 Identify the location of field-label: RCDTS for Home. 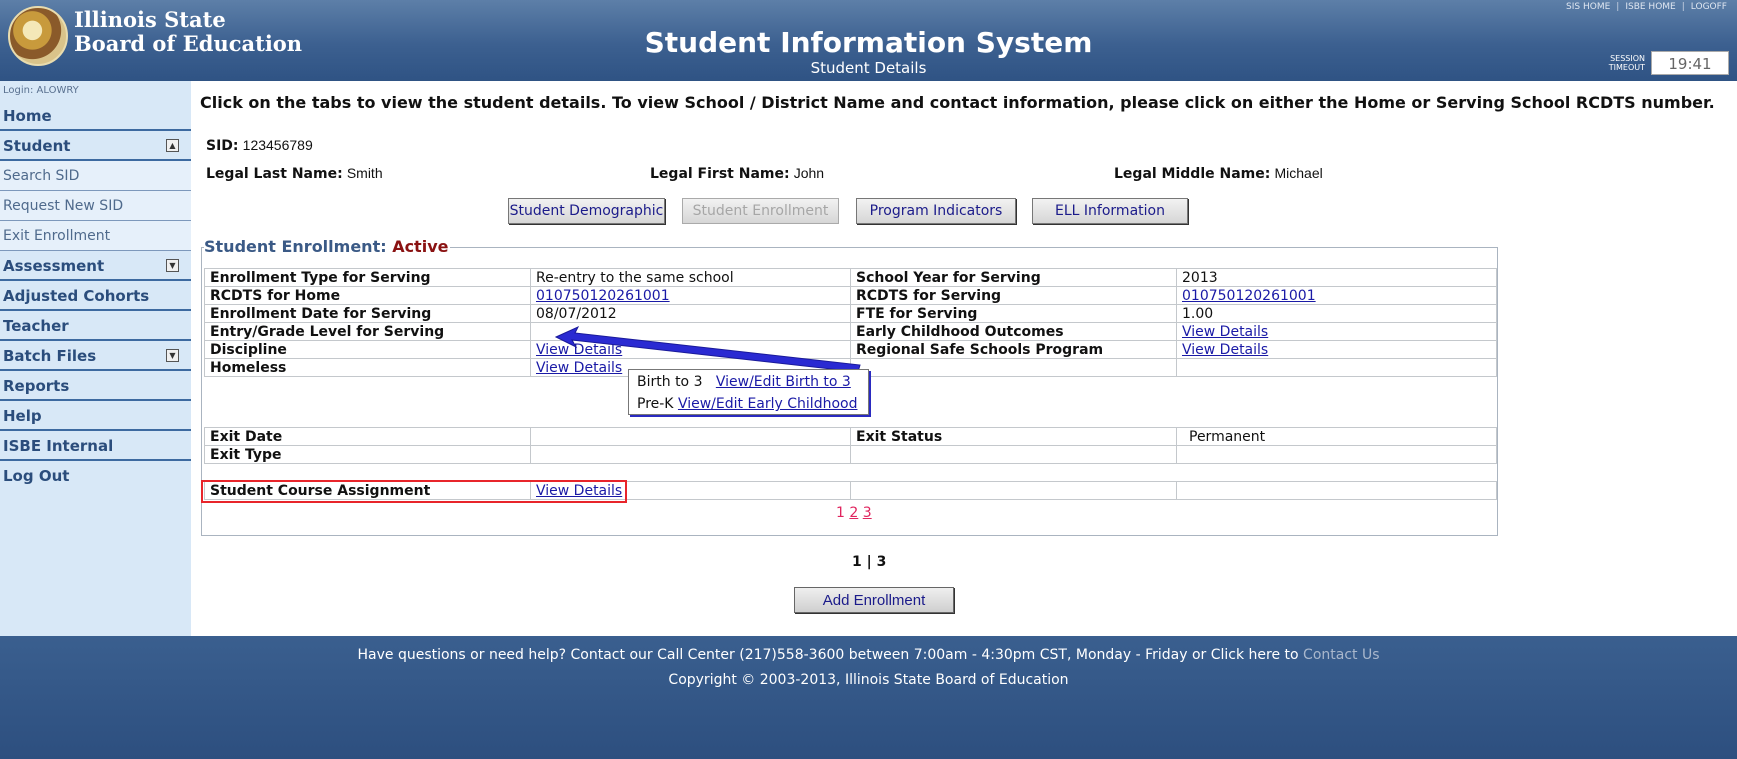
(367, 295).